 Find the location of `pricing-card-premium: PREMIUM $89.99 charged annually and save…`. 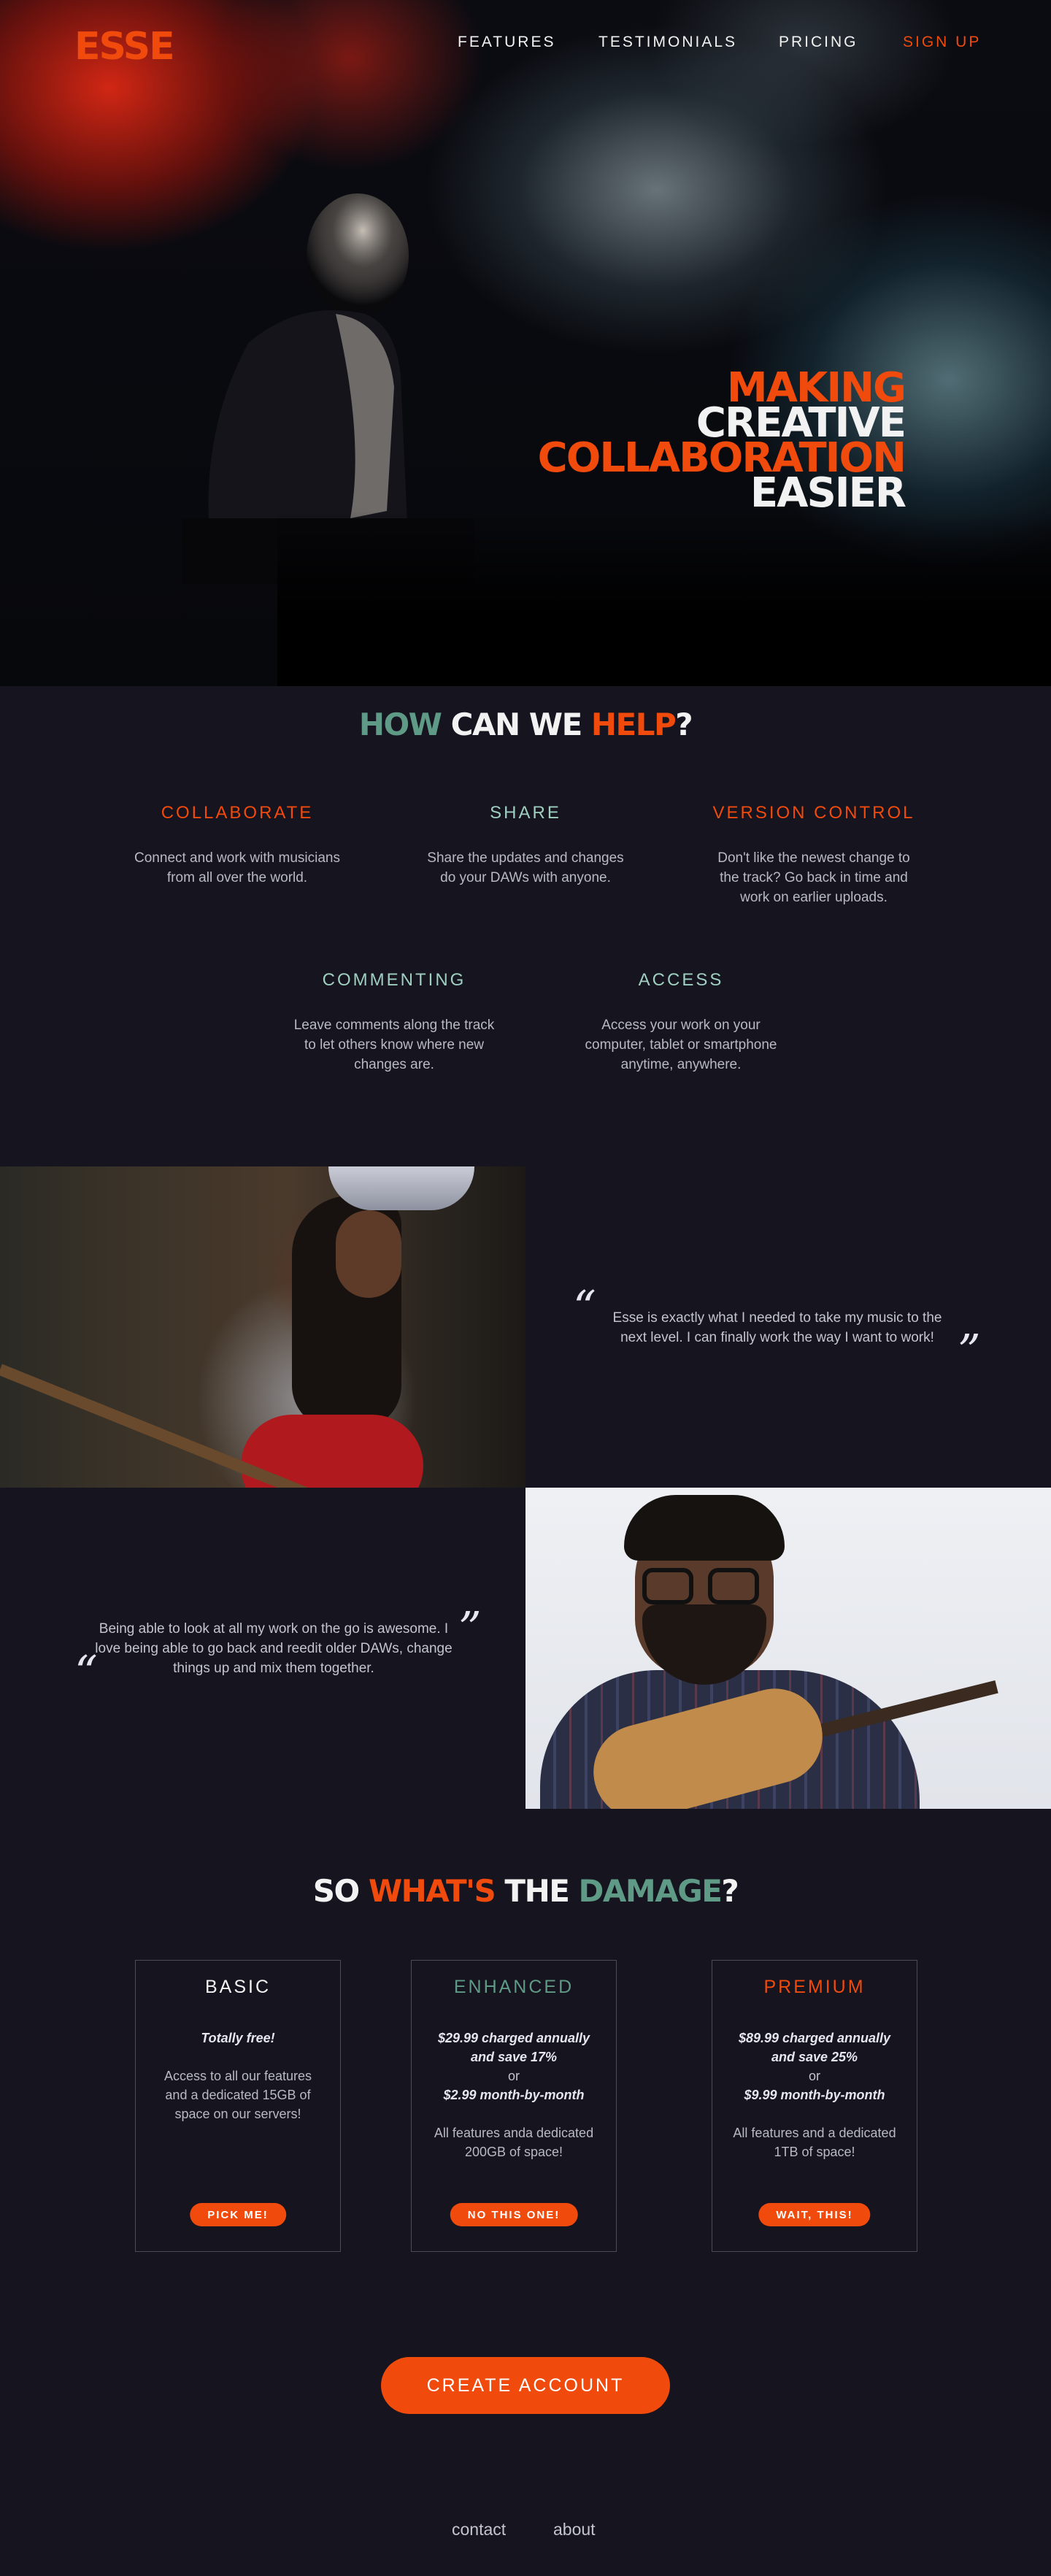

pricing-card-premium: PREMIUM $89.99 charged annually and save… is located at coordinates (814, 2106).